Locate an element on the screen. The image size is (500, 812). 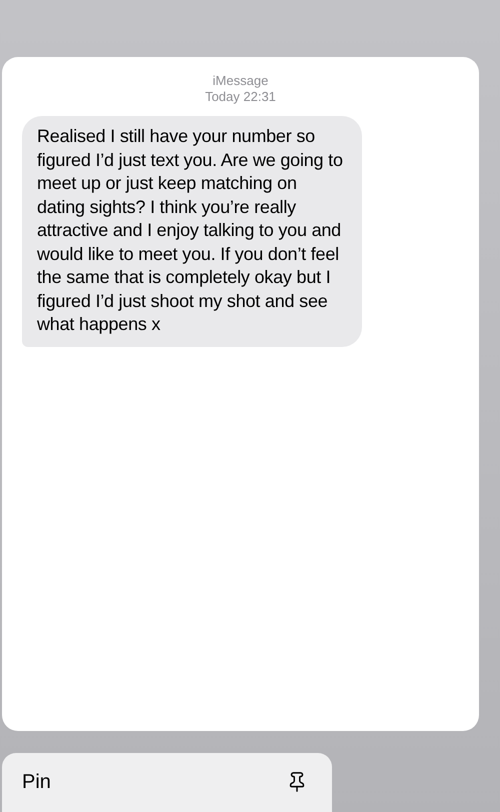
service-label: iMessage is located at coordinates (240, 81).